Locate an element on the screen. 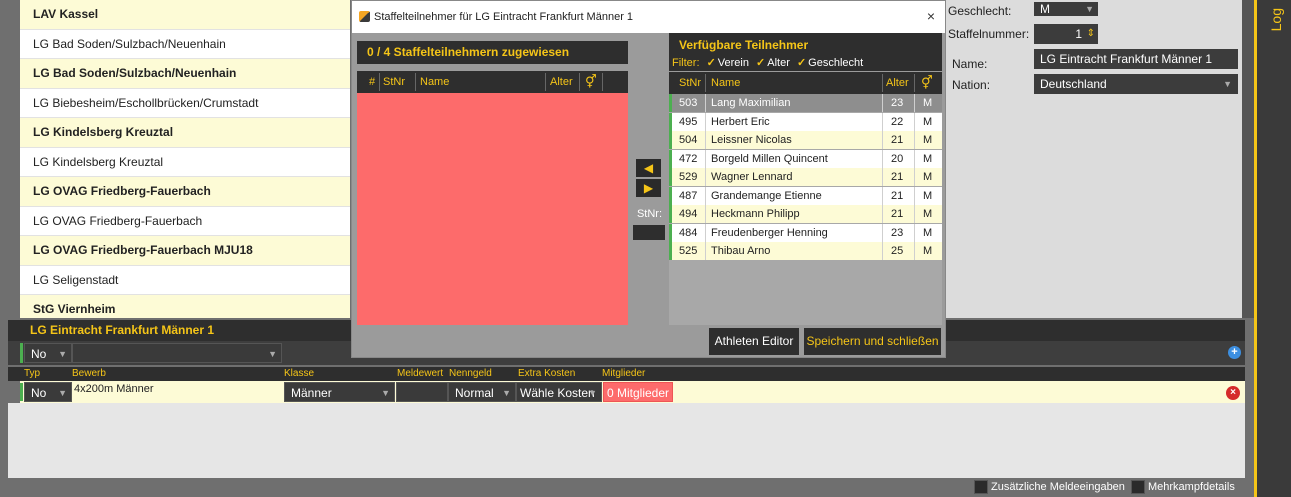 The height and width of the screenshot is (497, 1291). participant-name: Leissner Nicolas is located at coordinates (751, 140).